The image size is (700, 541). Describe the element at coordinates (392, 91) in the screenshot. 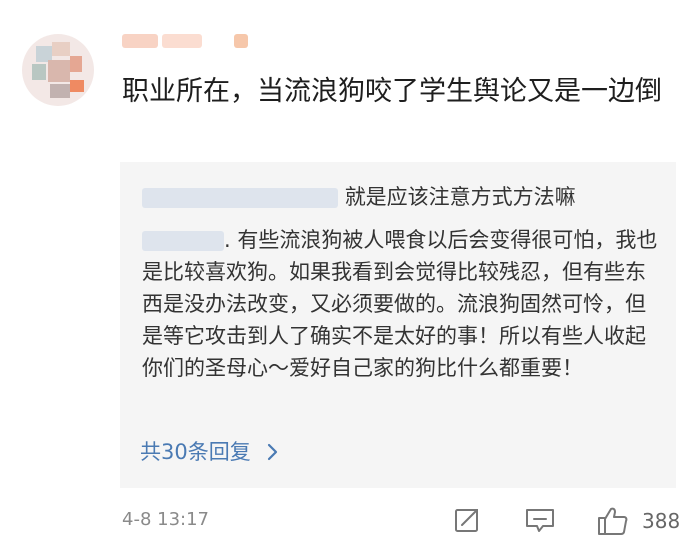

I see `comment-text: 职业所在，当流浪狗咬了学生舆论又是一边倒` at that location.